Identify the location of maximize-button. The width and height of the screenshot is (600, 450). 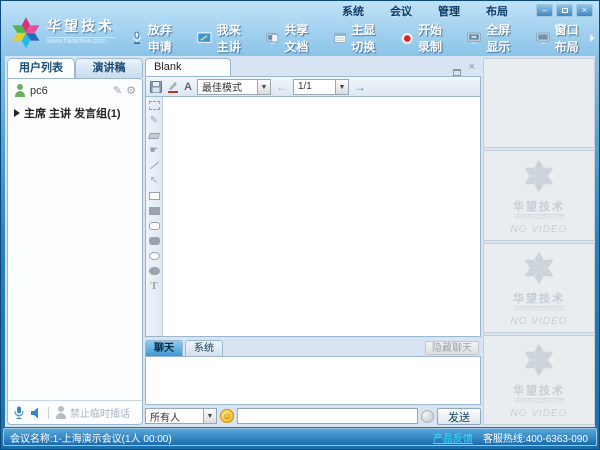
(564, 10).